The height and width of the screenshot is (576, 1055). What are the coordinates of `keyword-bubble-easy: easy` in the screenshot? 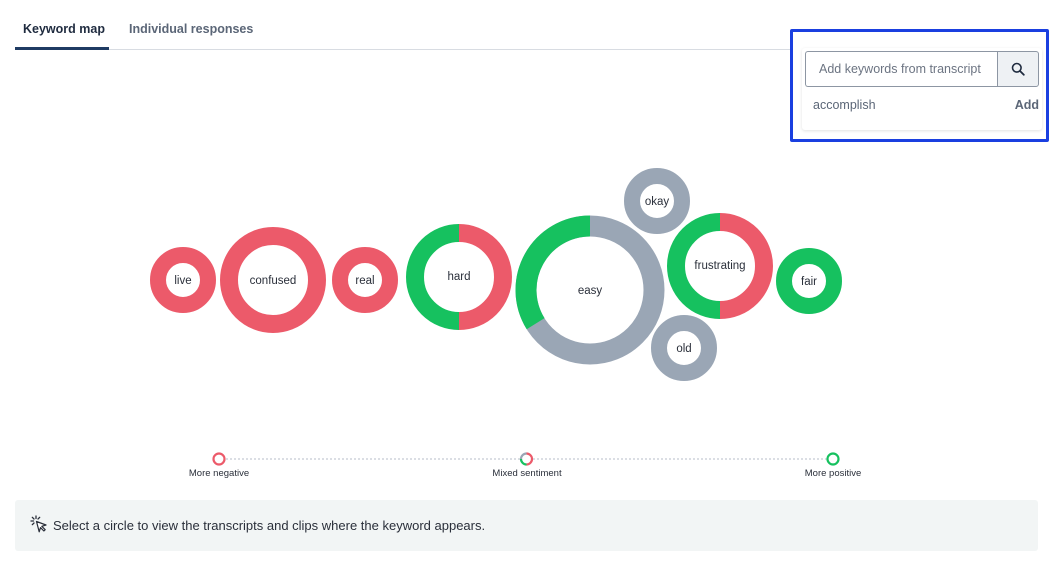 It's located at (590, 290).